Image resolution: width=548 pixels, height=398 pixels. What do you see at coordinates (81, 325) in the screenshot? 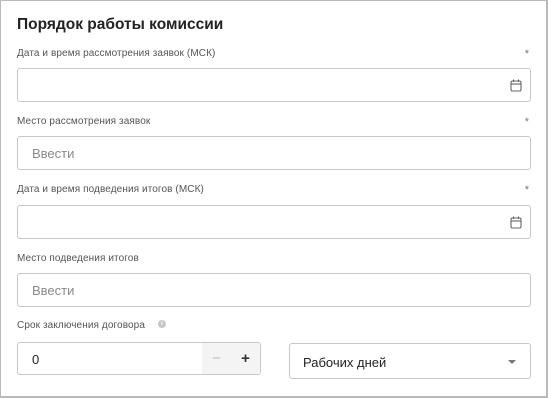
I see `contract-term-label: Срок заключения договора` at bounding box center [81, 325].